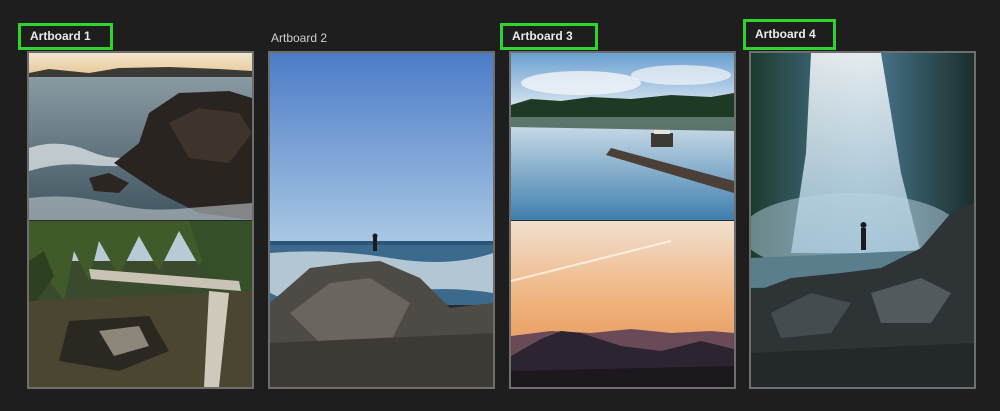 This screenshot has height=411, width=1000. I want to click on forest-driftwood-photo, so click(140, 304).